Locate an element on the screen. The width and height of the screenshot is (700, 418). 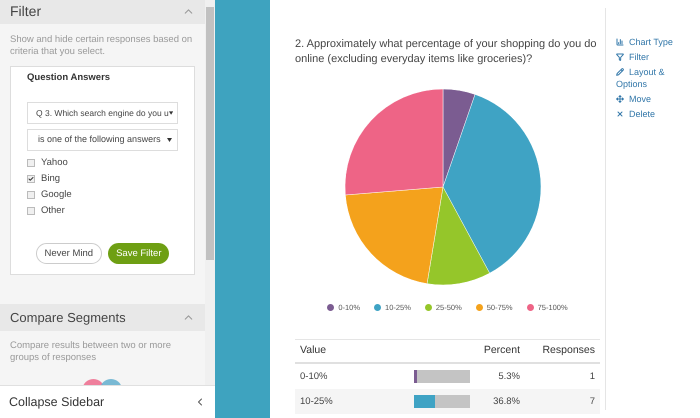
column-header: Percent is located at coordinates (501, 350).